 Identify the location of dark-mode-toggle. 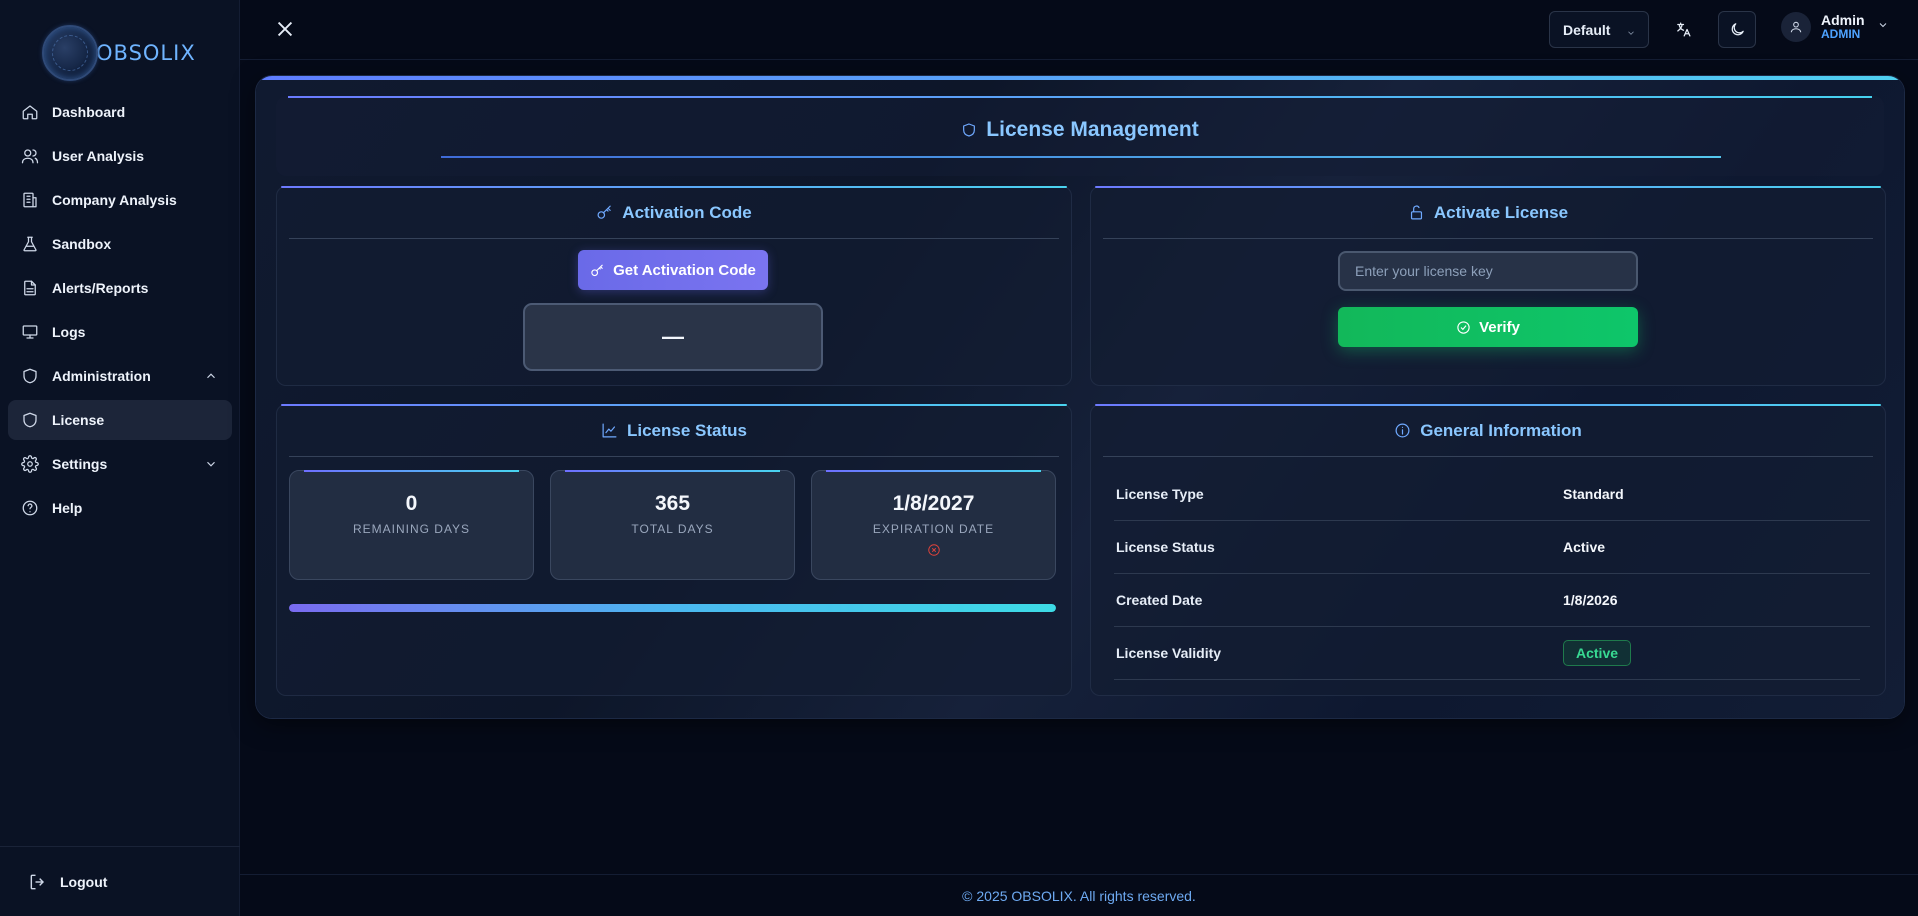
(1737, 29).